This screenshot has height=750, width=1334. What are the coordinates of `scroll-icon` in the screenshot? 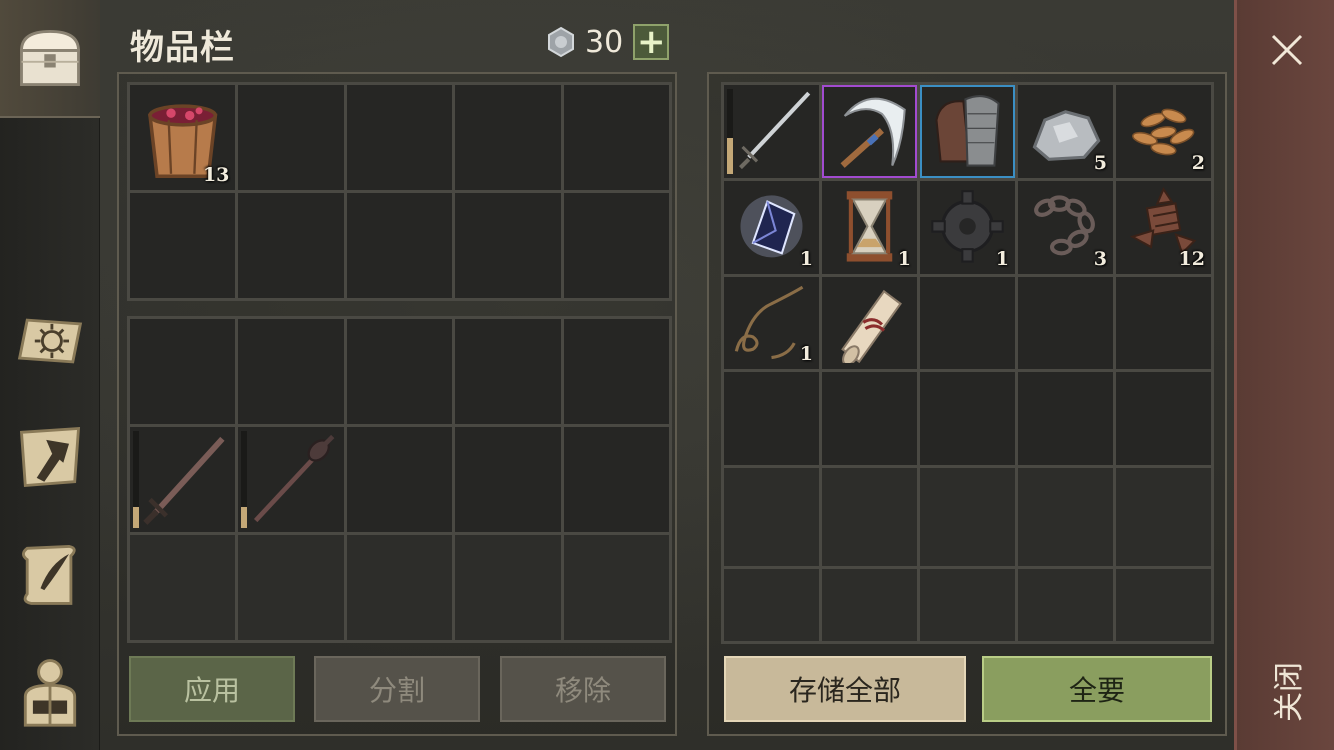 It's located at (869, 323).